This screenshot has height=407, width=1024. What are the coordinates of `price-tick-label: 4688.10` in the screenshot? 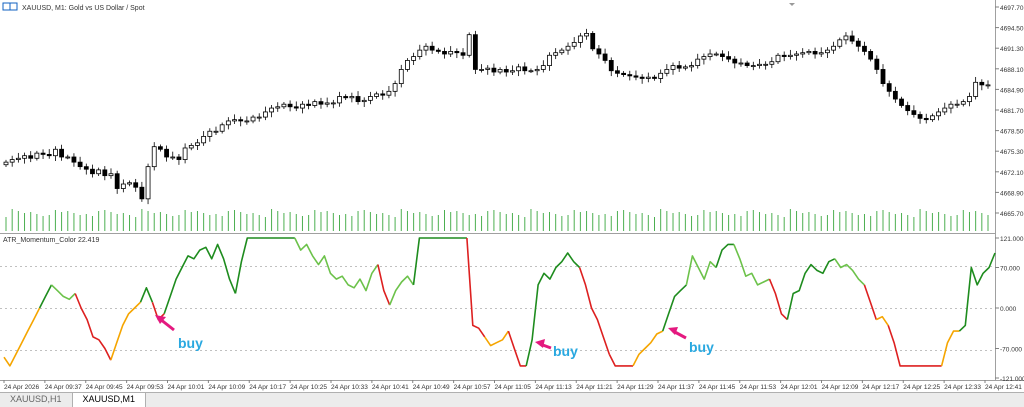 It's located at (1012, 70).